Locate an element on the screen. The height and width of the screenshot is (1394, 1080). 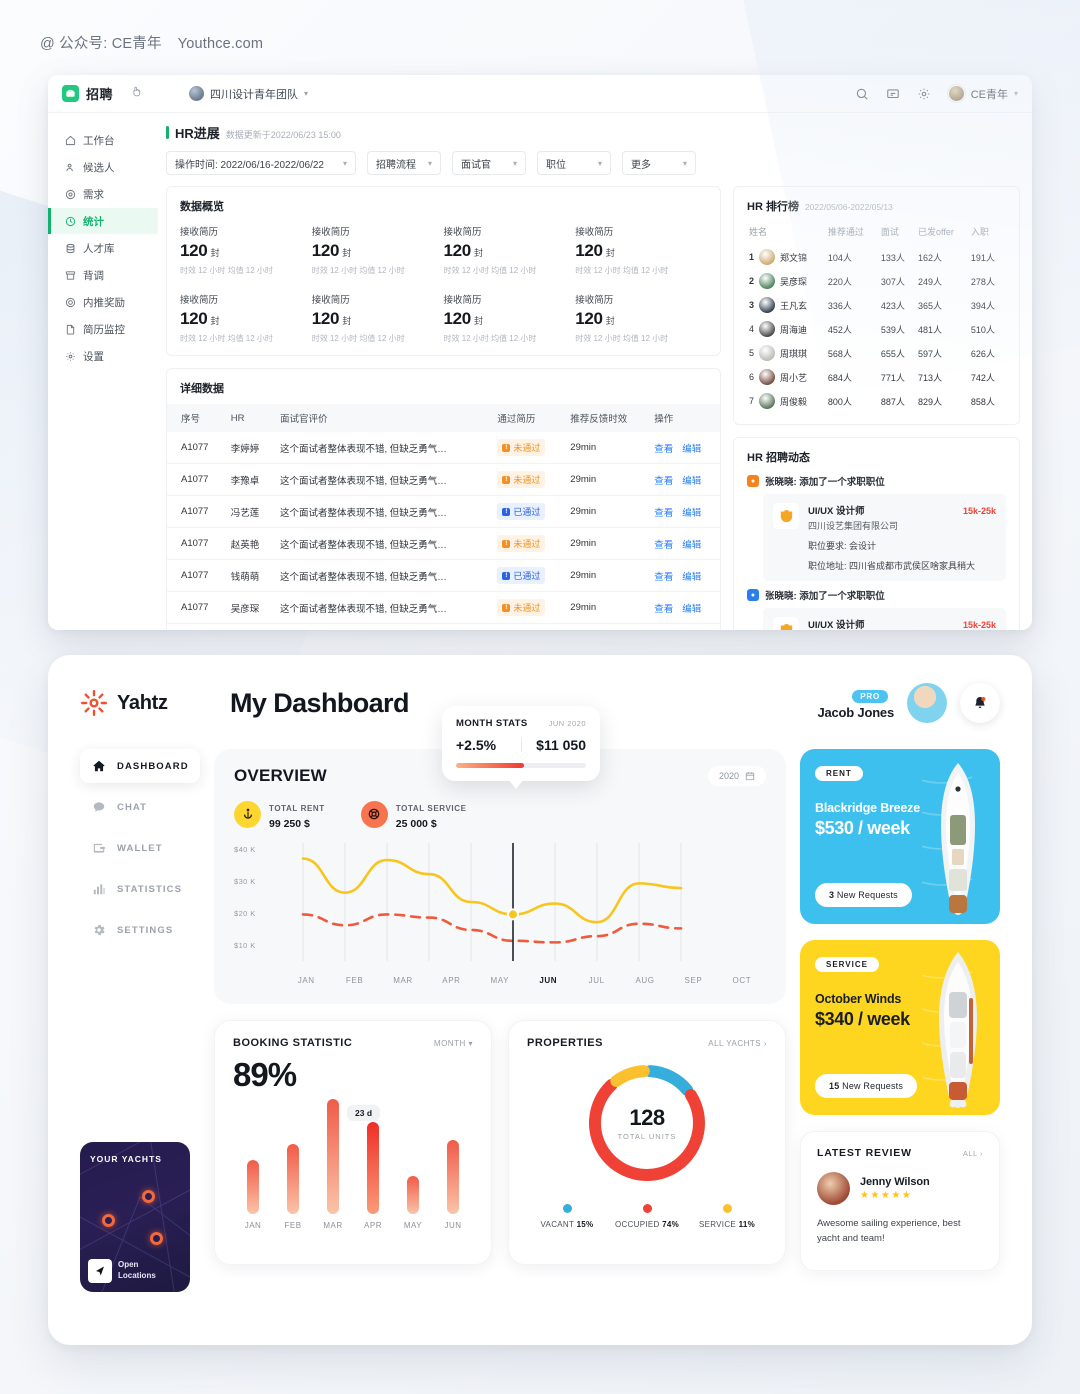
home-icon is located at coordinates (70, 140).